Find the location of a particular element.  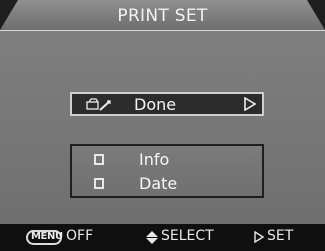

done-menu-item: Done is located at coordinates (167, 104).